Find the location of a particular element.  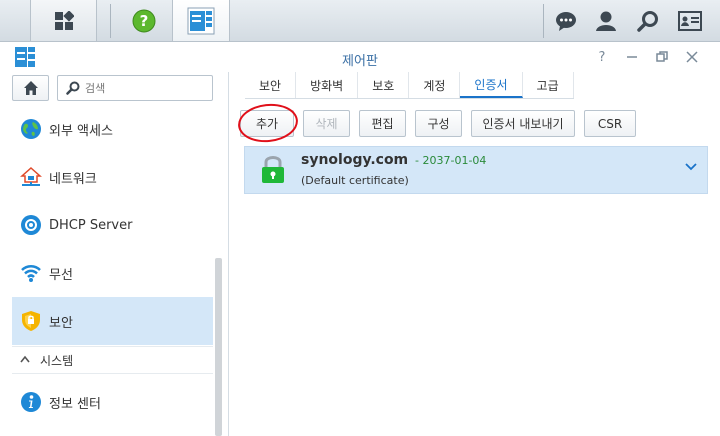

certificate-name: synology.com - 2037-01-04 is located at coordinates (393, 160).